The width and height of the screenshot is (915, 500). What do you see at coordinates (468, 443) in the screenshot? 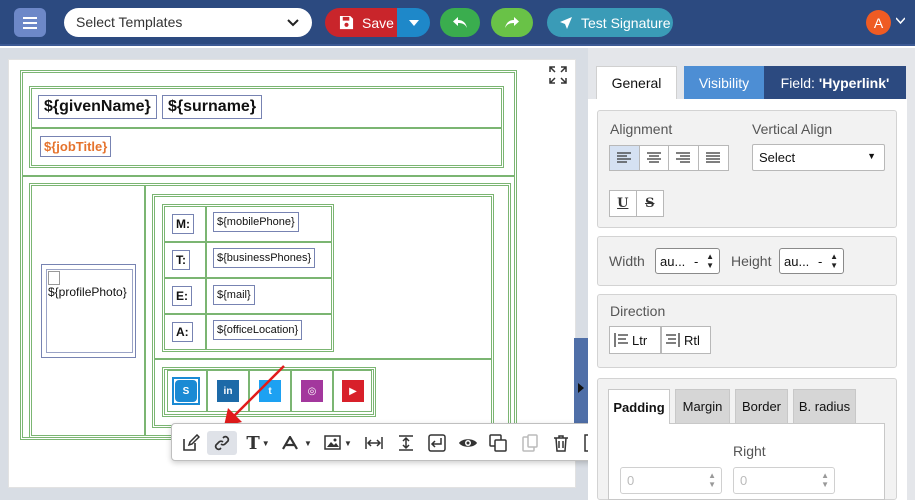
I see `eye-icon` at bounding box center [468, 443].